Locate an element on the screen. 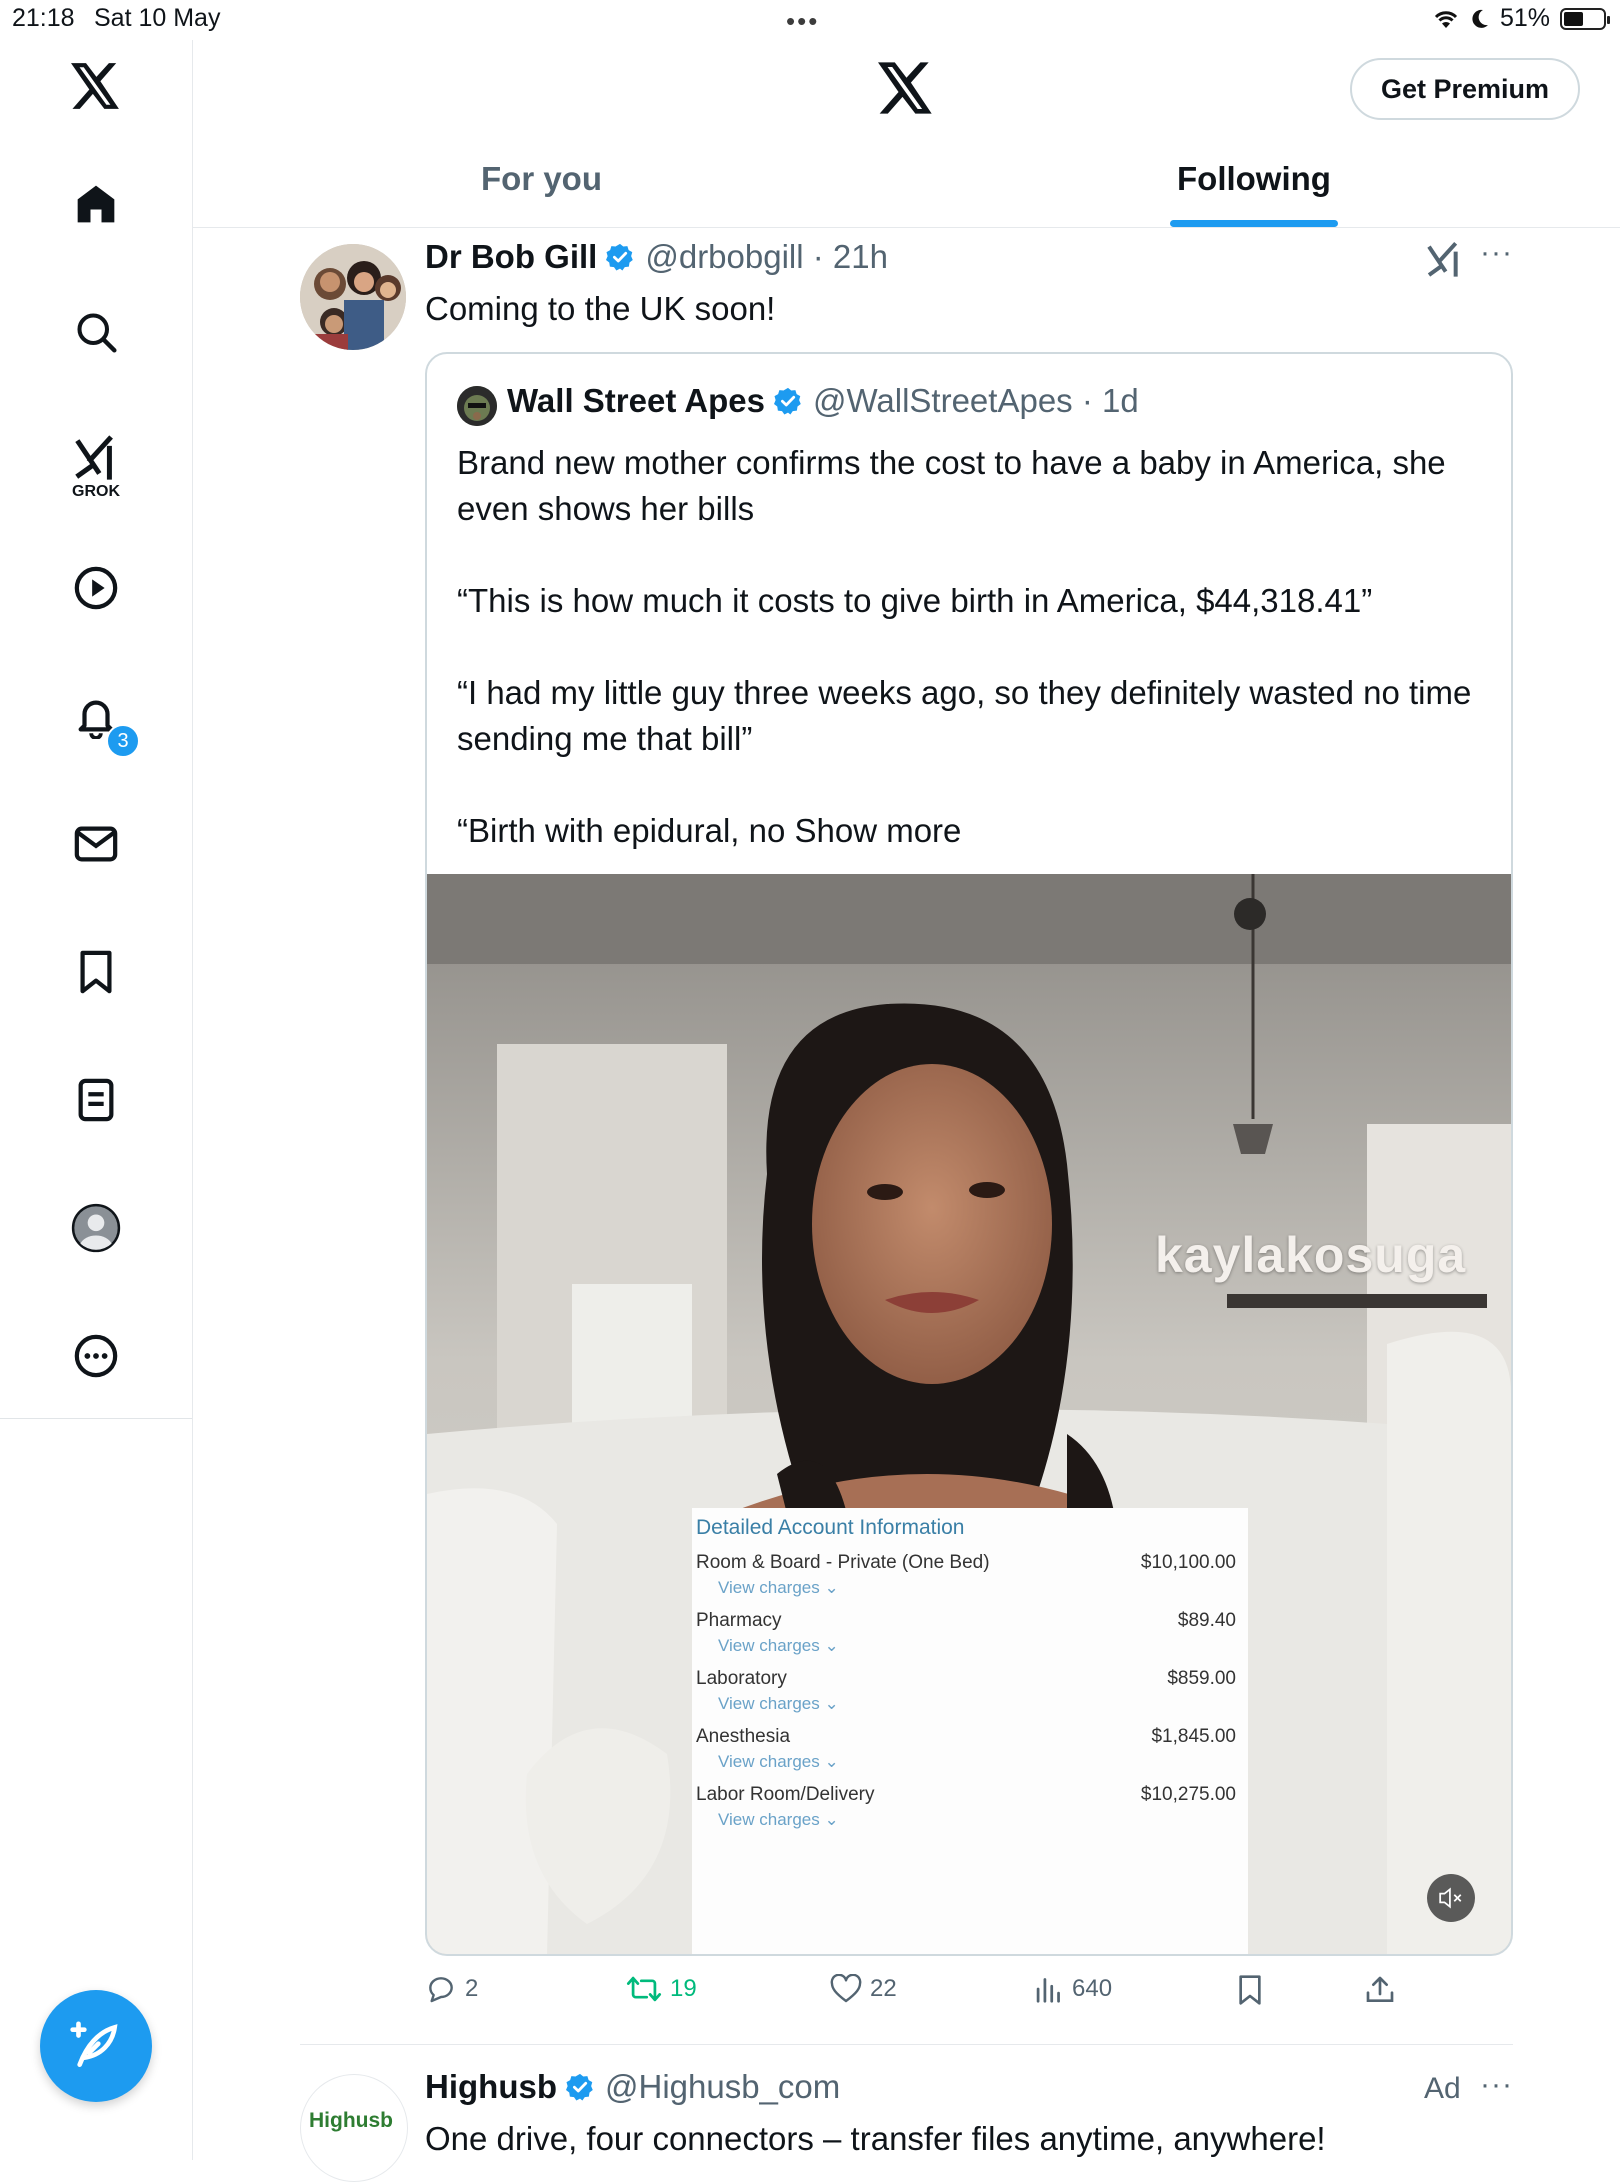  bookmark-button is located at coordinates (1250, 1990).